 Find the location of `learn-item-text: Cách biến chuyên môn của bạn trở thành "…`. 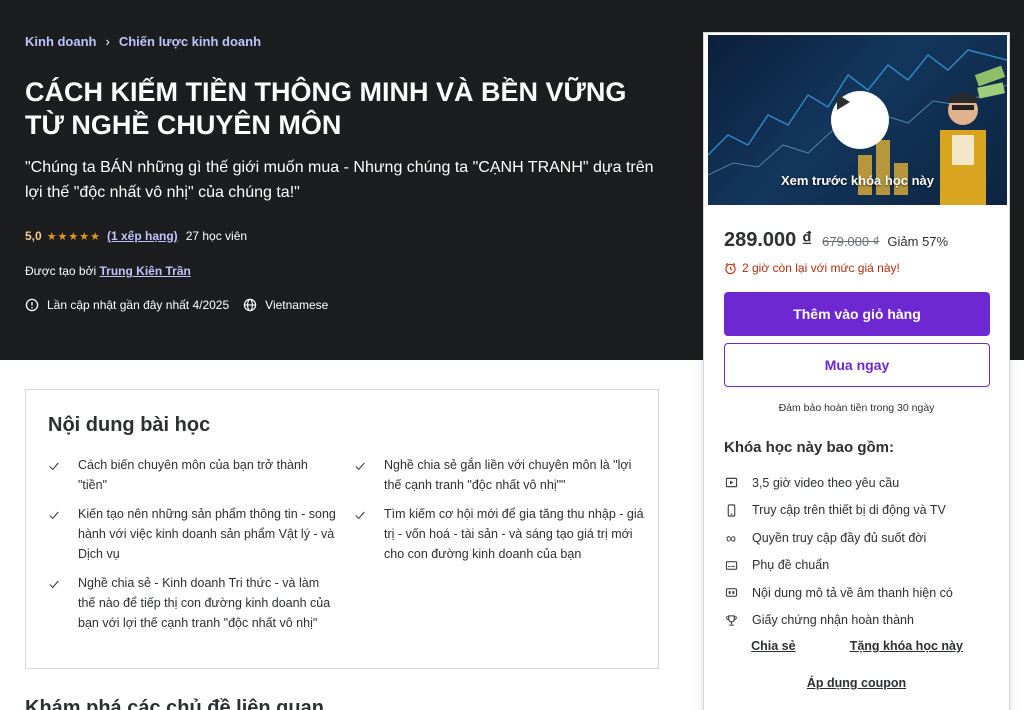

learn-item-text: Cách biến chuyên môn của bạn trở thành "… is located at coordinates (193, 475).